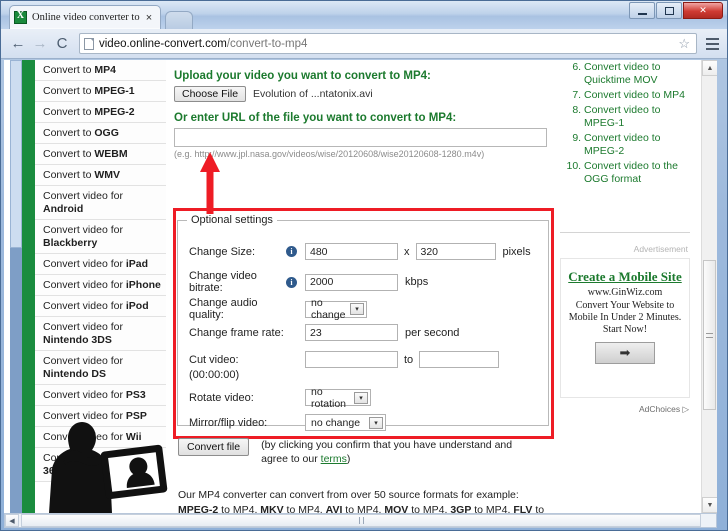 The width and height of the screenshot is (728, 531). What do you see at coordinates (100, 154) in the screenshot?
I see `nav-item: Convert to WEBM` at bounding box center [100, 154].